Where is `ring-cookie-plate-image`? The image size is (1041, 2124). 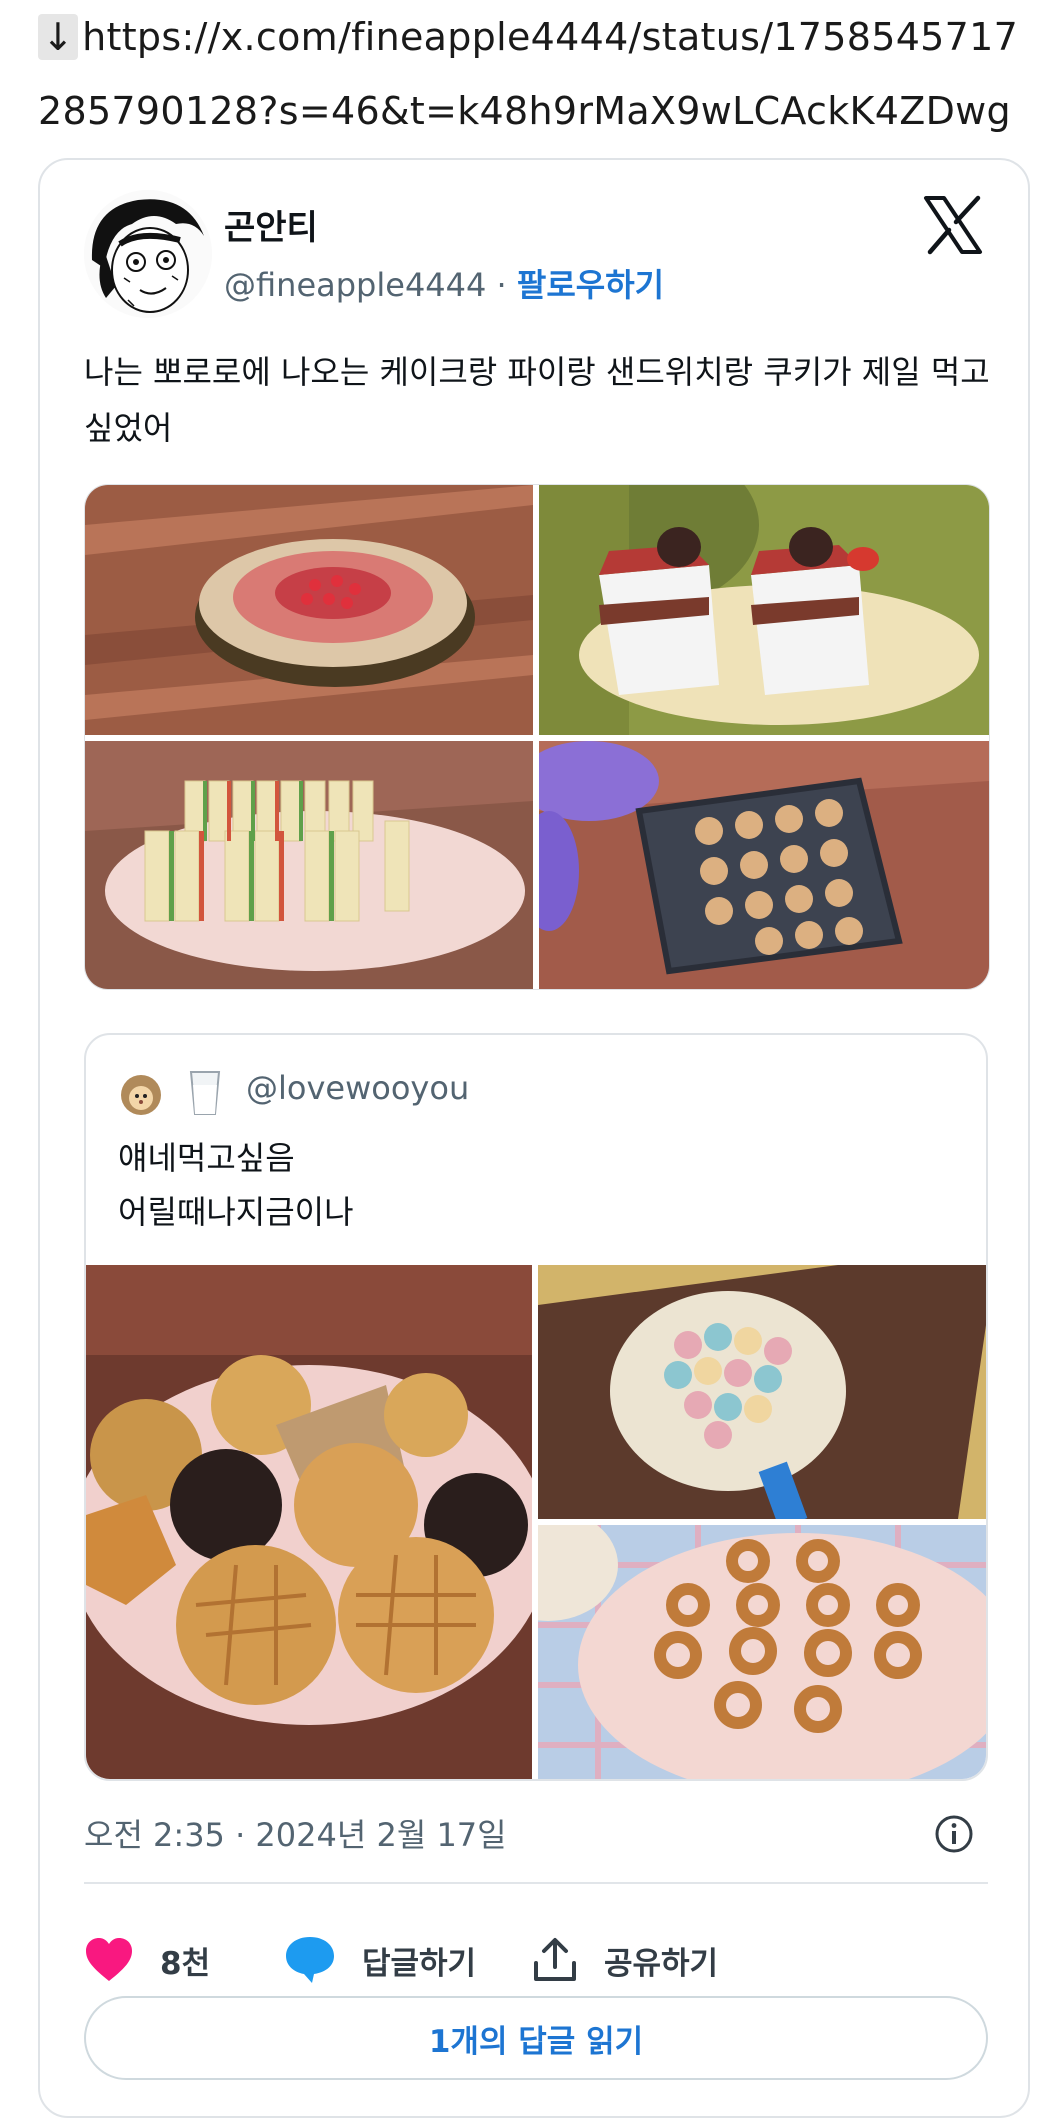 ring-cookie-plate-image is located at coordinates (762, 1652).